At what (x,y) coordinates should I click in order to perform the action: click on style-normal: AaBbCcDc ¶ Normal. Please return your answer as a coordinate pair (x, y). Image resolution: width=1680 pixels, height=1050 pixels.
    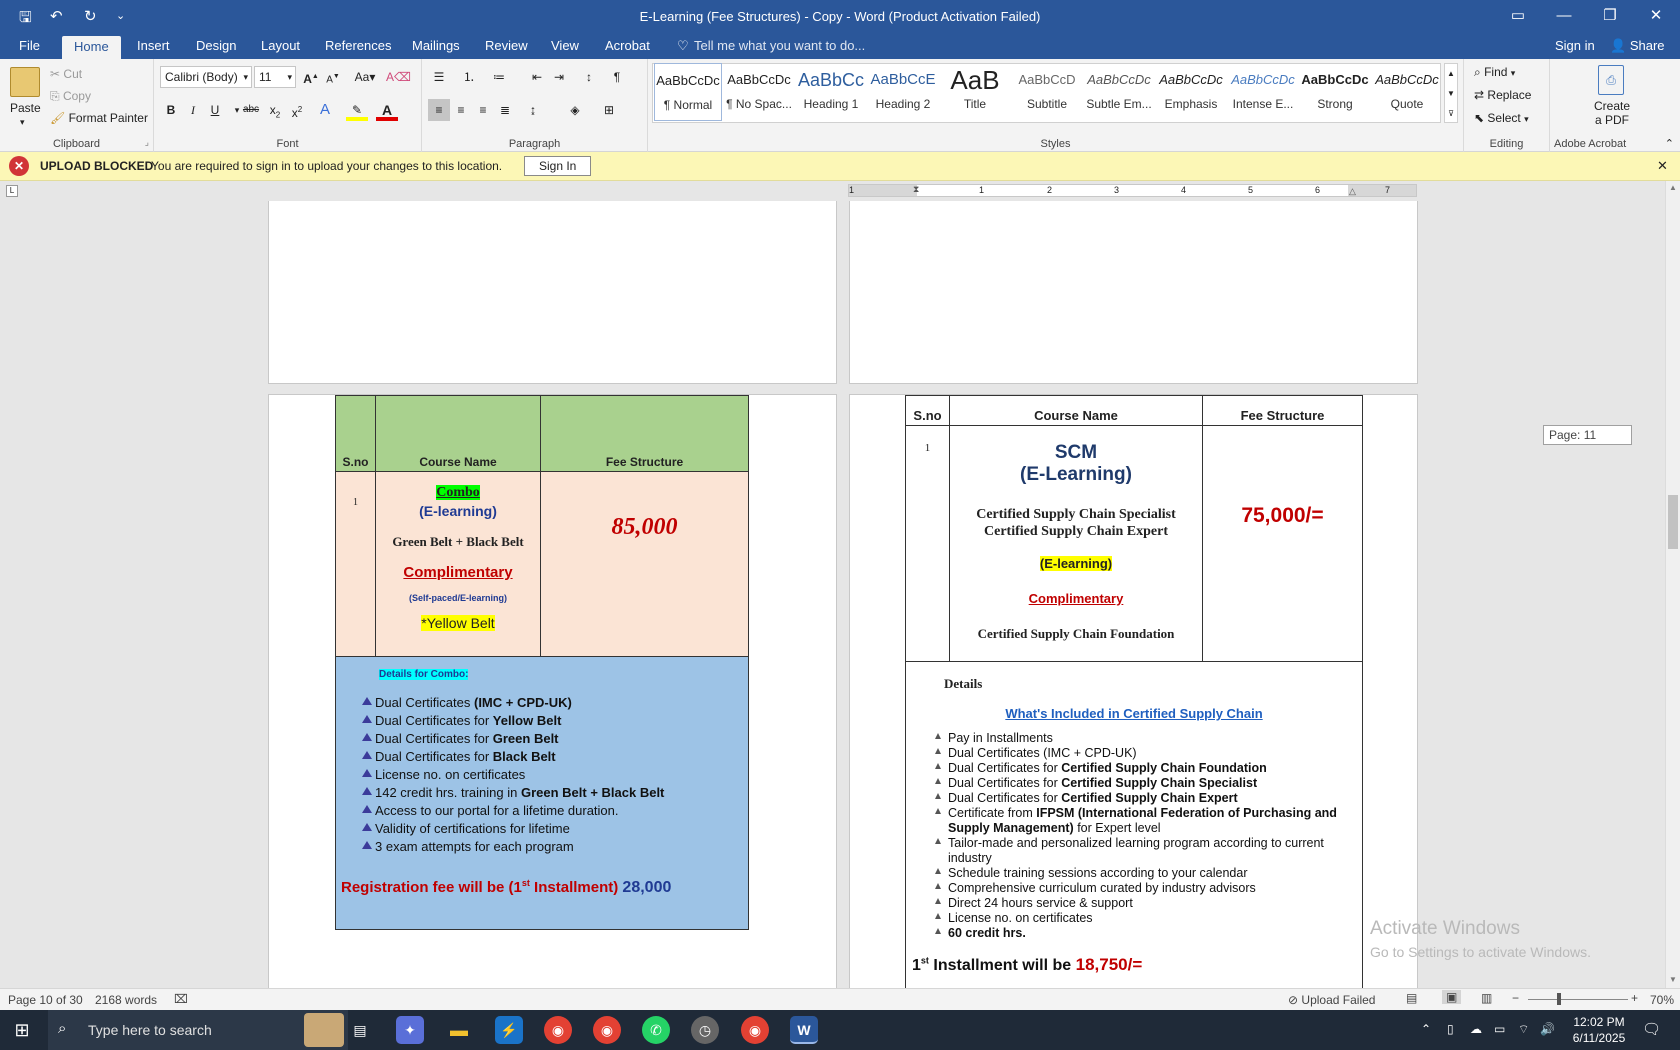
    Looking at the image, I should click on (688, 92).